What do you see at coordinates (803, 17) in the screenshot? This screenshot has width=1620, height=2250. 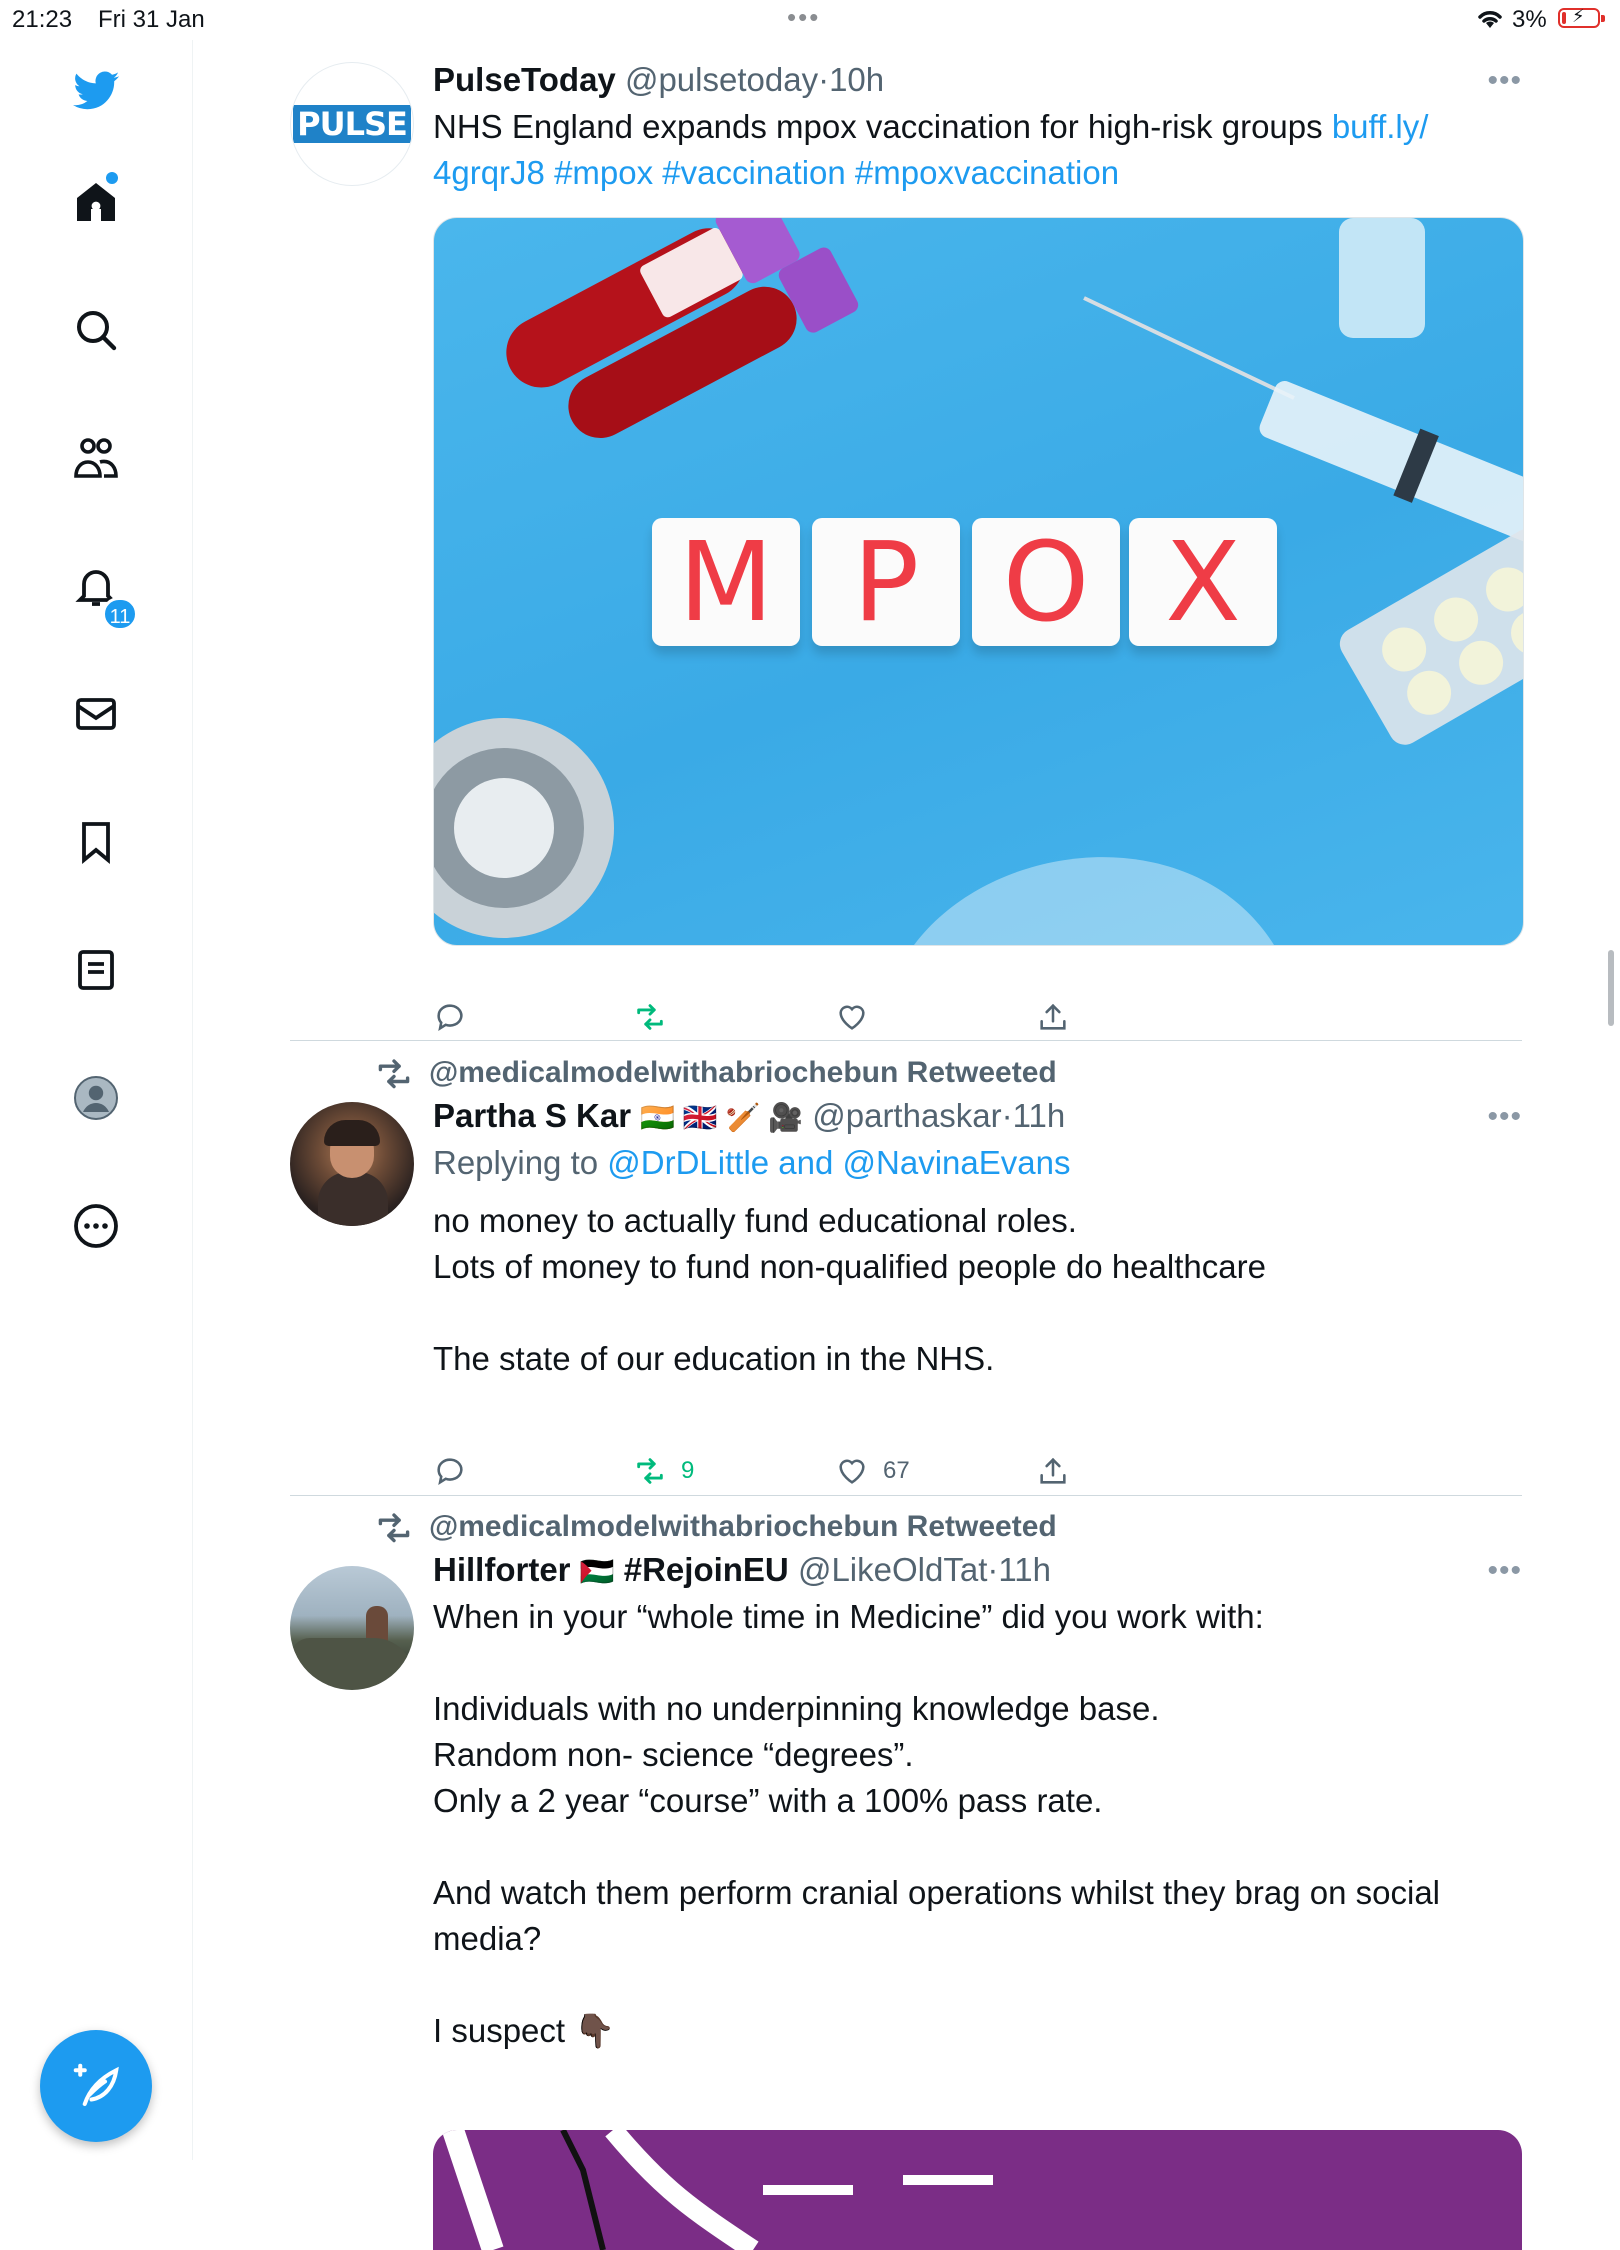 I see `multitasking-dots-icon: •••` at bounding box center [803, 17].